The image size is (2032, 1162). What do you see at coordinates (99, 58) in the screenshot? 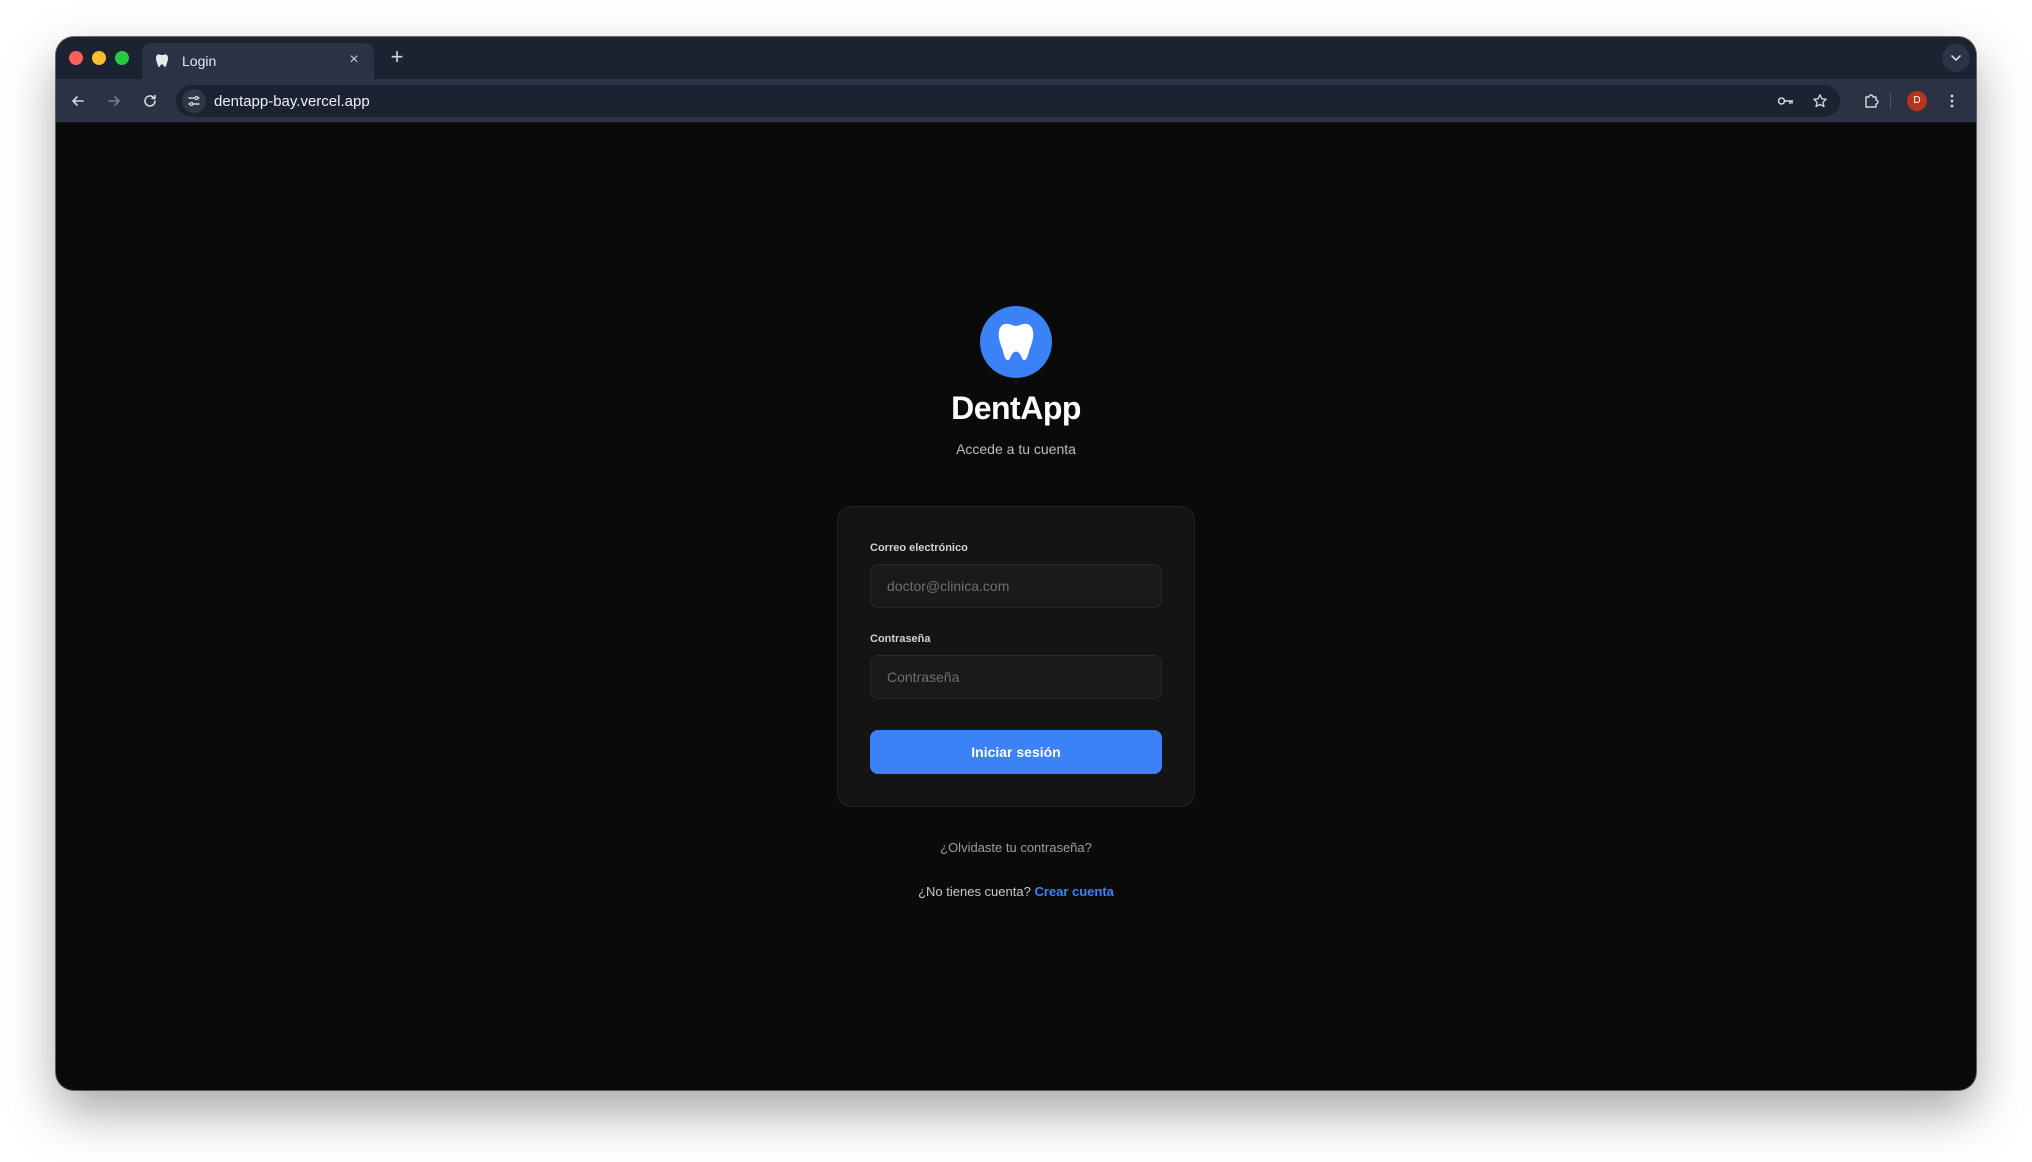
I see `minimize-window-button` at bounding box center [99, 58].